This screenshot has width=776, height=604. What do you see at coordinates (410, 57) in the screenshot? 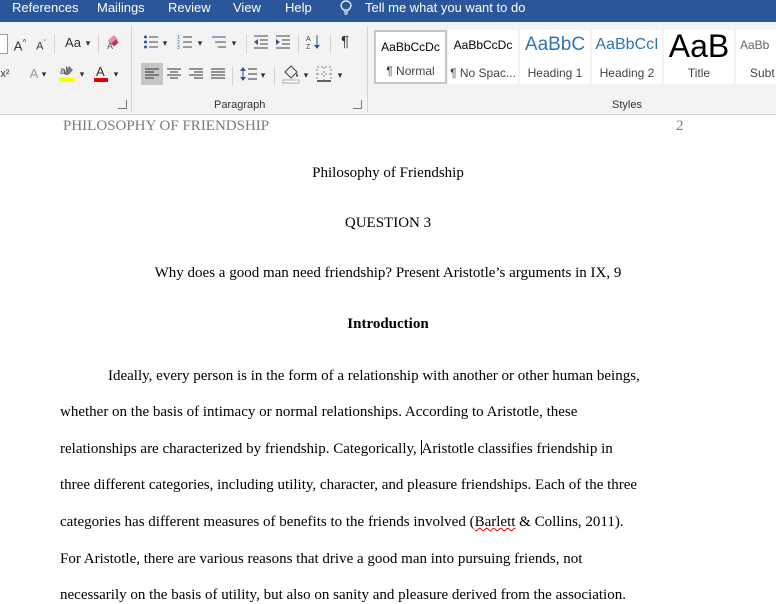
I see `style-normal: AaBbCcDc ¶ Normal` at bounding box center [410, 57].